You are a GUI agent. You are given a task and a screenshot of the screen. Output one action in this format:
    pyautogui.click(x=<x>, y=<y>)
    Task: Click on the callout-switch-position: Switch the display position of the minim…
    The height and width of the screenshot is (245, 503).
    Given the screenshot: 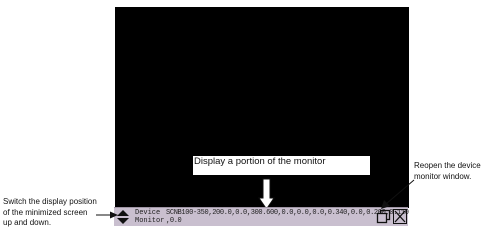 What is the action you would take?
    pyautogui.click(x=50, y=212)
    